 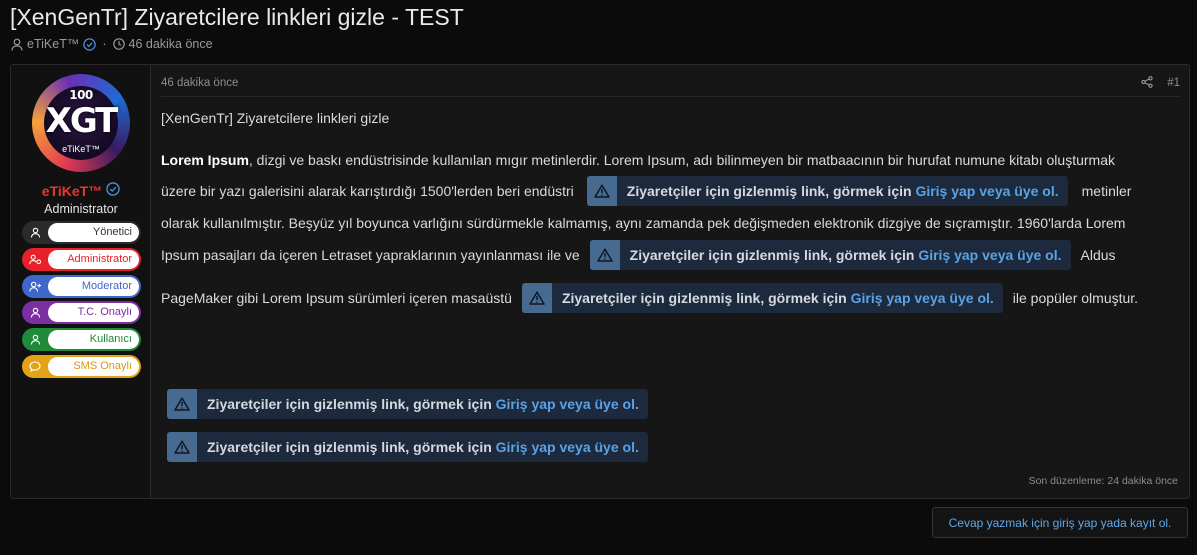 I want to click on user-title: Administrator, so click(x=81, y=209).